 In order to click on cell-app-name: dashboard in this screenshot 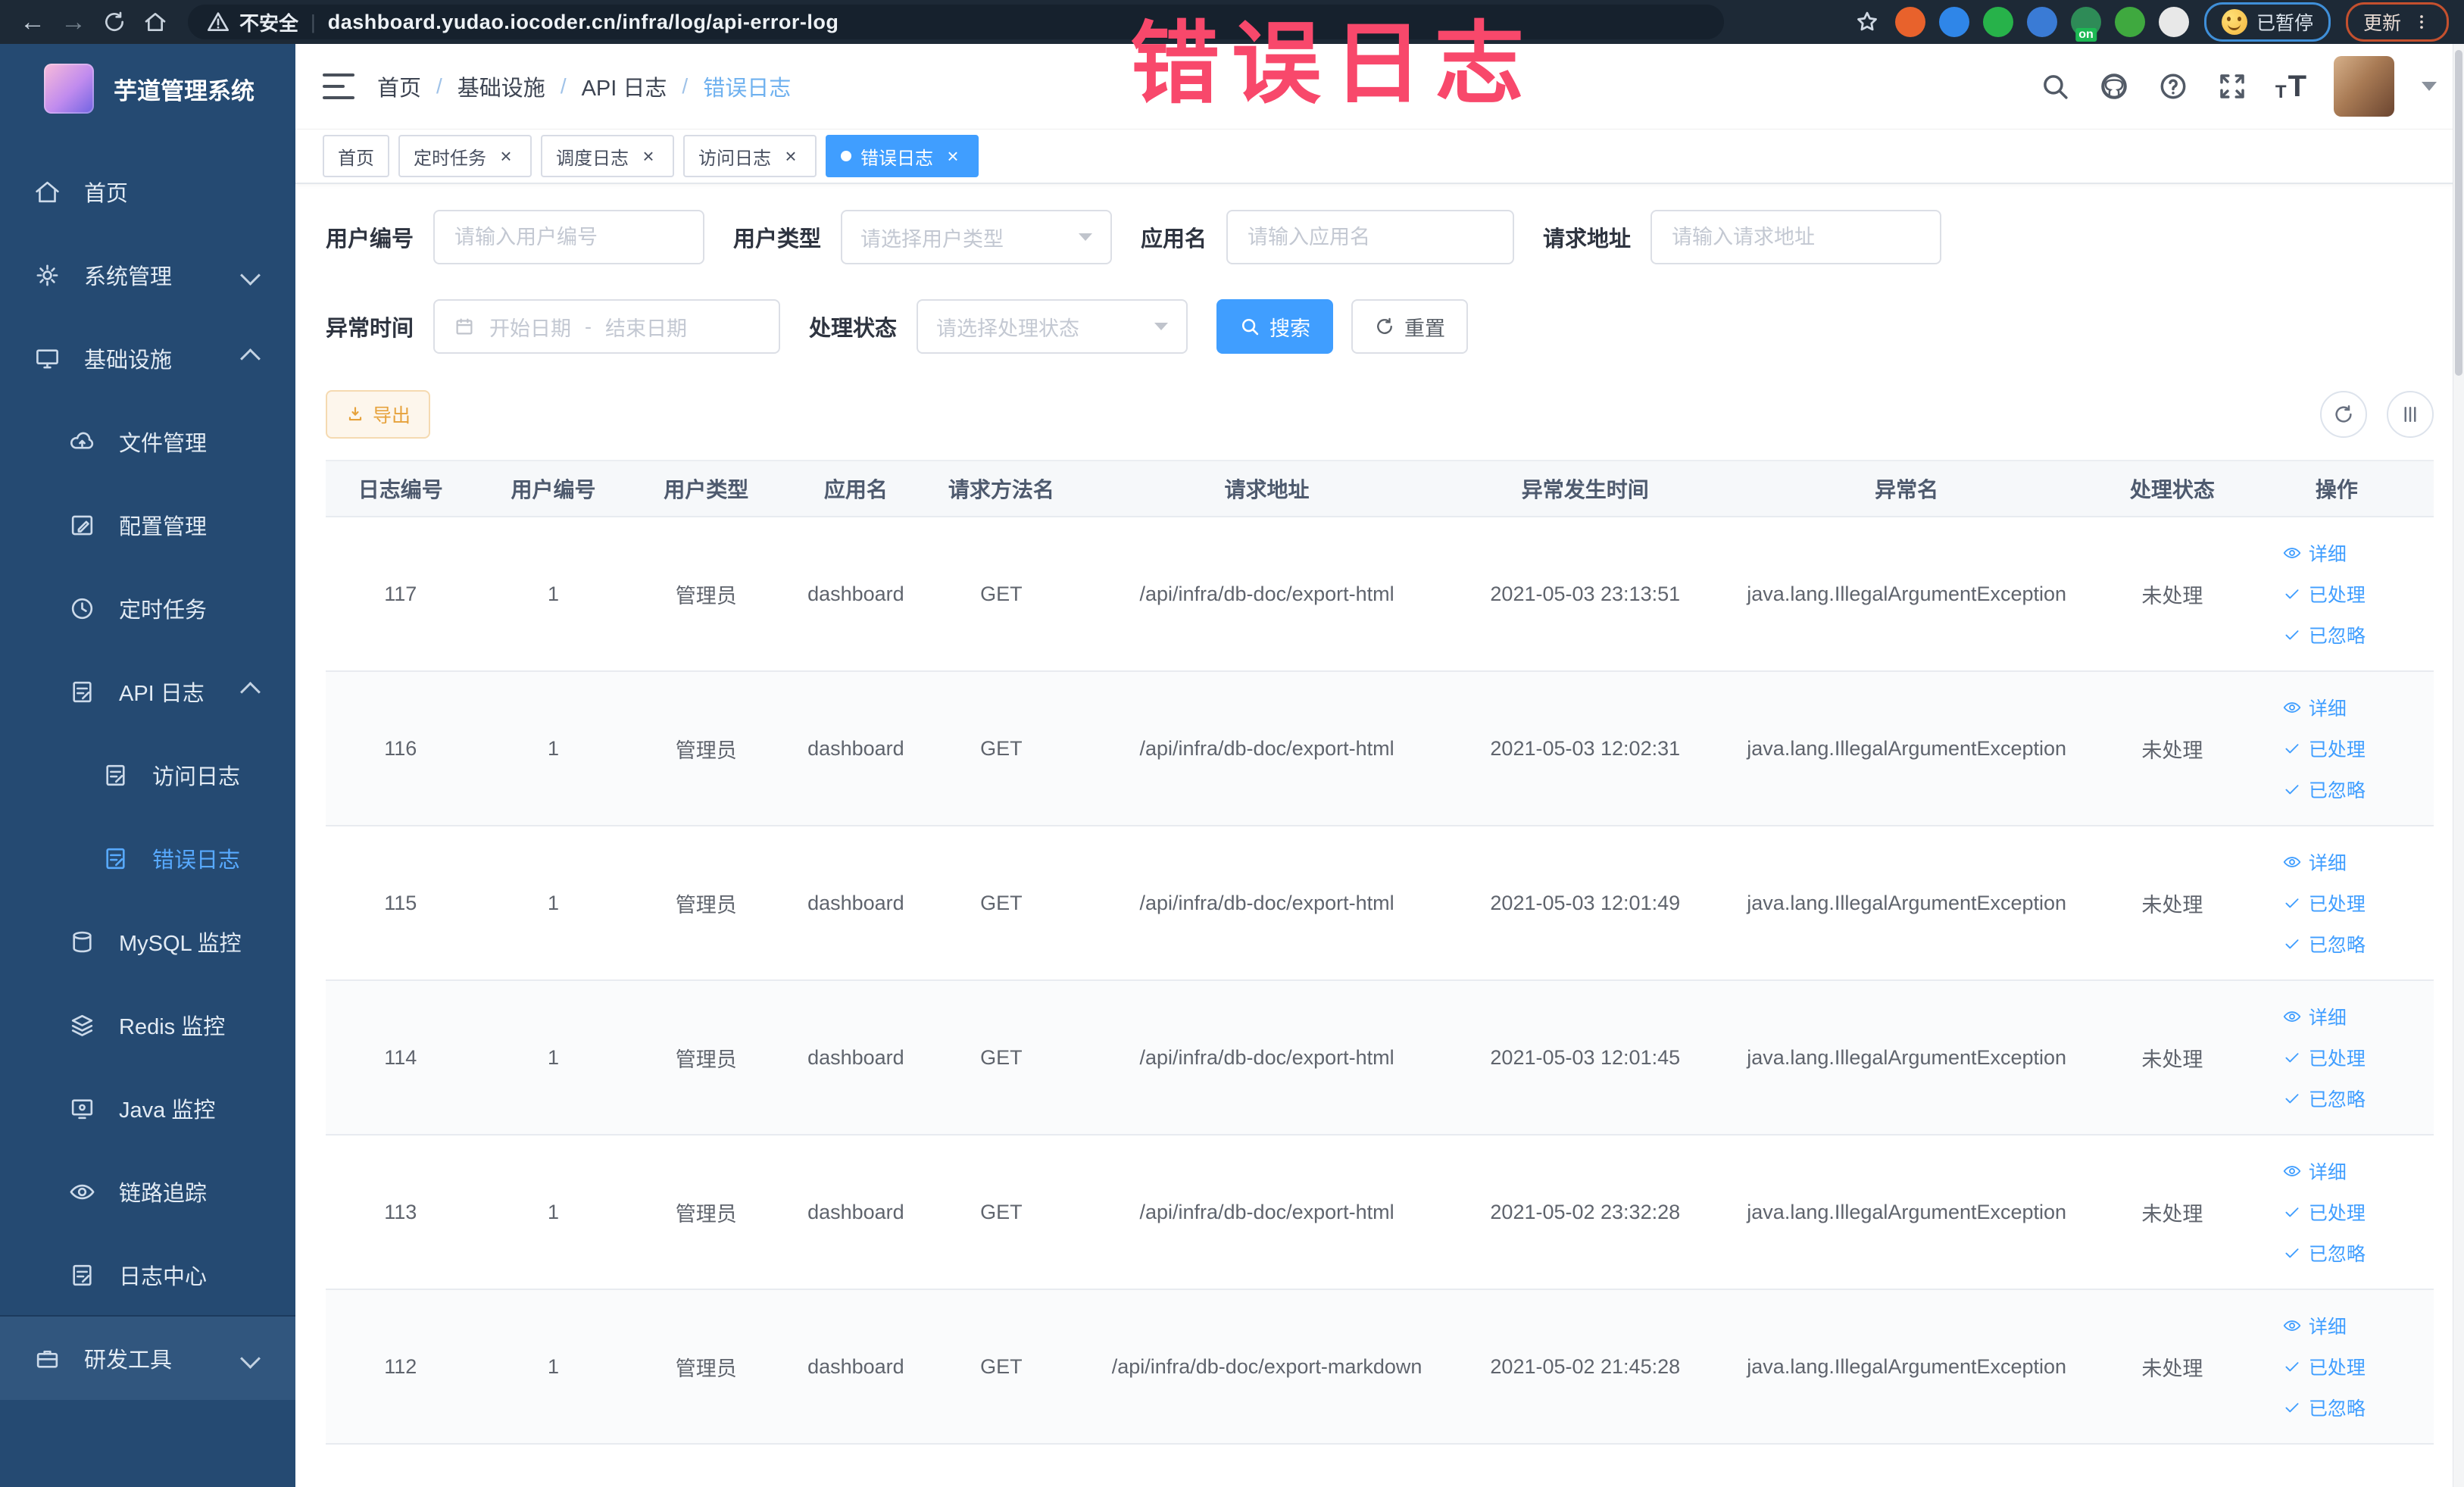, I will do `click(855, 1057)`.